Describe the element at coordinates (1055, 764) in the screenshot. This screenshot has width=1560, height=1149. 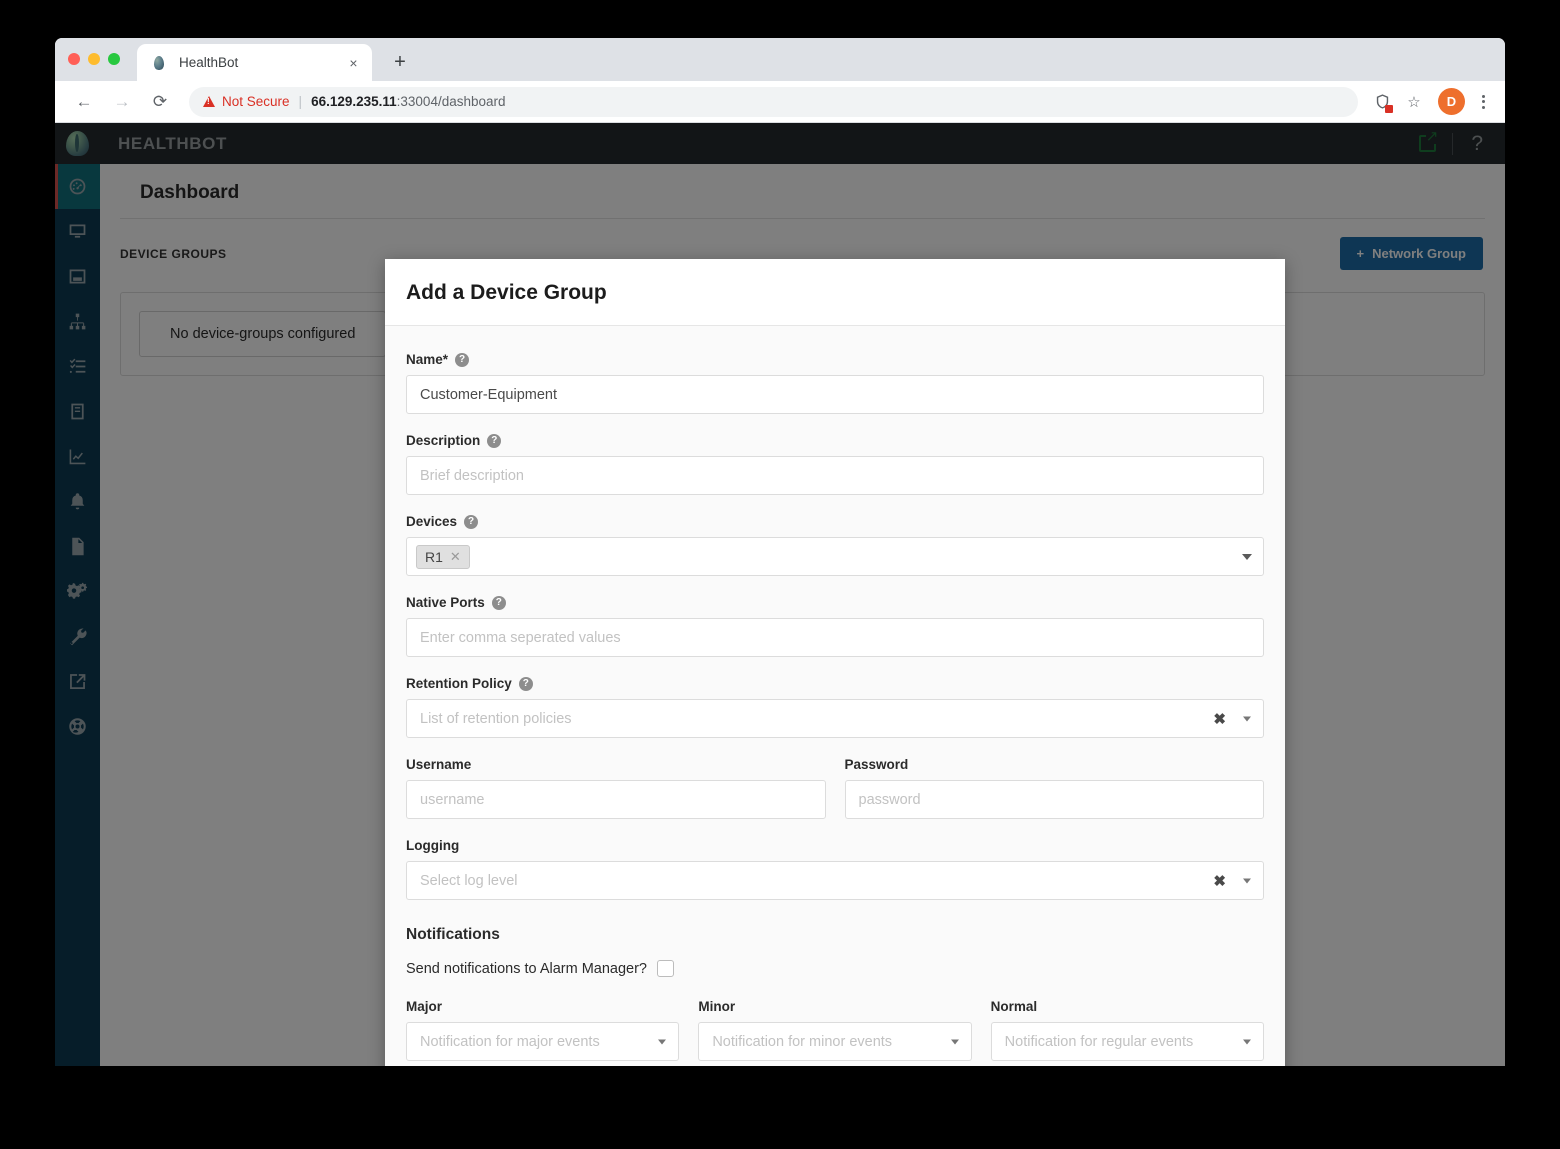
I see `password-label-row: Password` at that location.